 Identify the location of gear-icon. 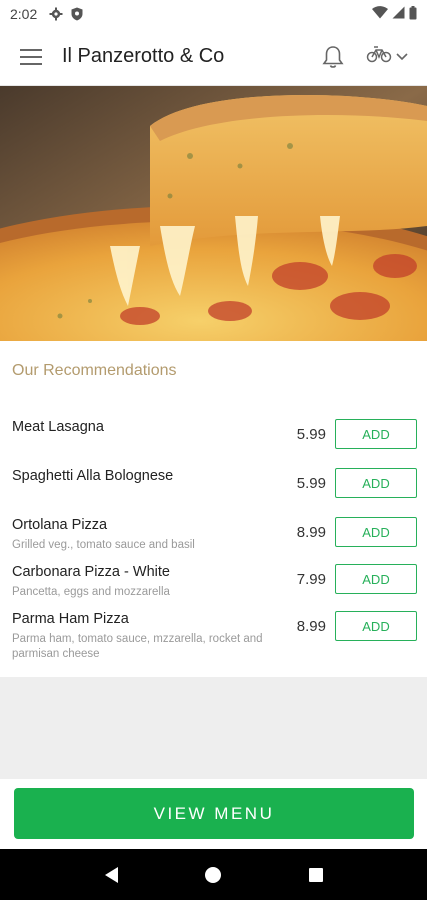
(56, 14).